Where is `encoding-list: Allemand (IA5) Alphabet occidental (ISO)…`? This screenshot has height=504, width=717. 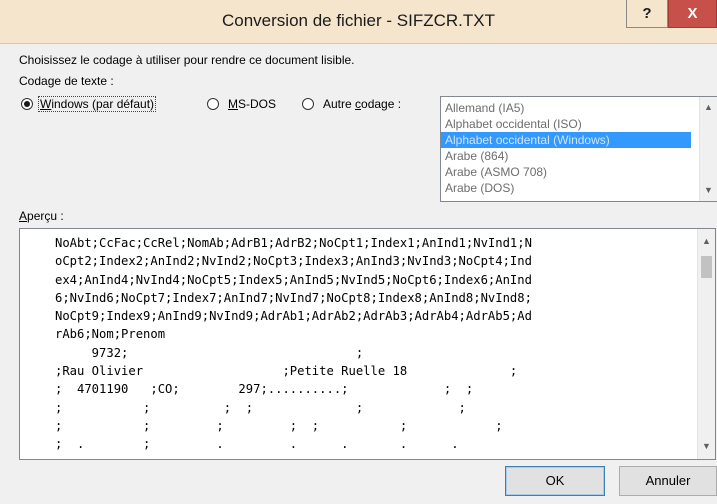 encoding-list: Allemand (IA5) Alphabet occidental (ISO)… is located at coordinates (579, 146).